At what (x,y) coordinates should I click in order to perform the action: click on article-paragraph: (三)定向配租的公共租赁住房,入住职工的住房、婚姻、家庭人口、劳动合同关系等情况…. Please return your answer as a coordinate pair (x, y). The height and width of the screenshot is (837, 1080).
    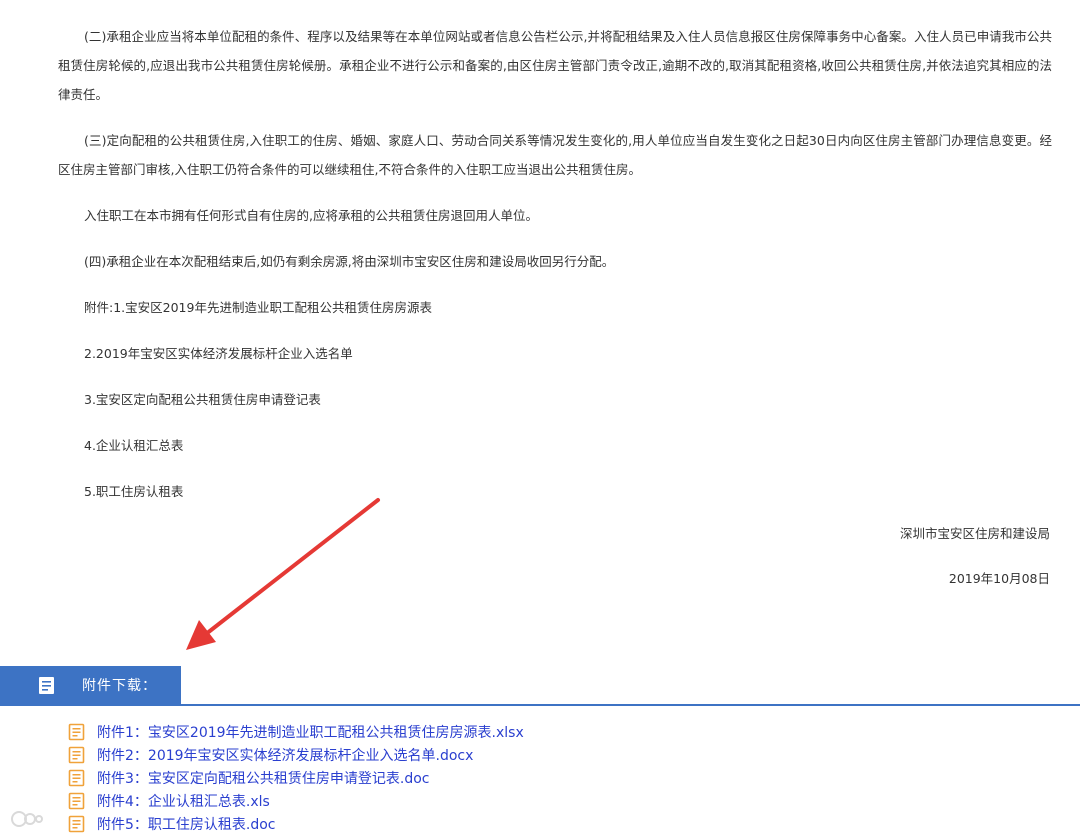
    Looking at the image, I should click on (555, 155).